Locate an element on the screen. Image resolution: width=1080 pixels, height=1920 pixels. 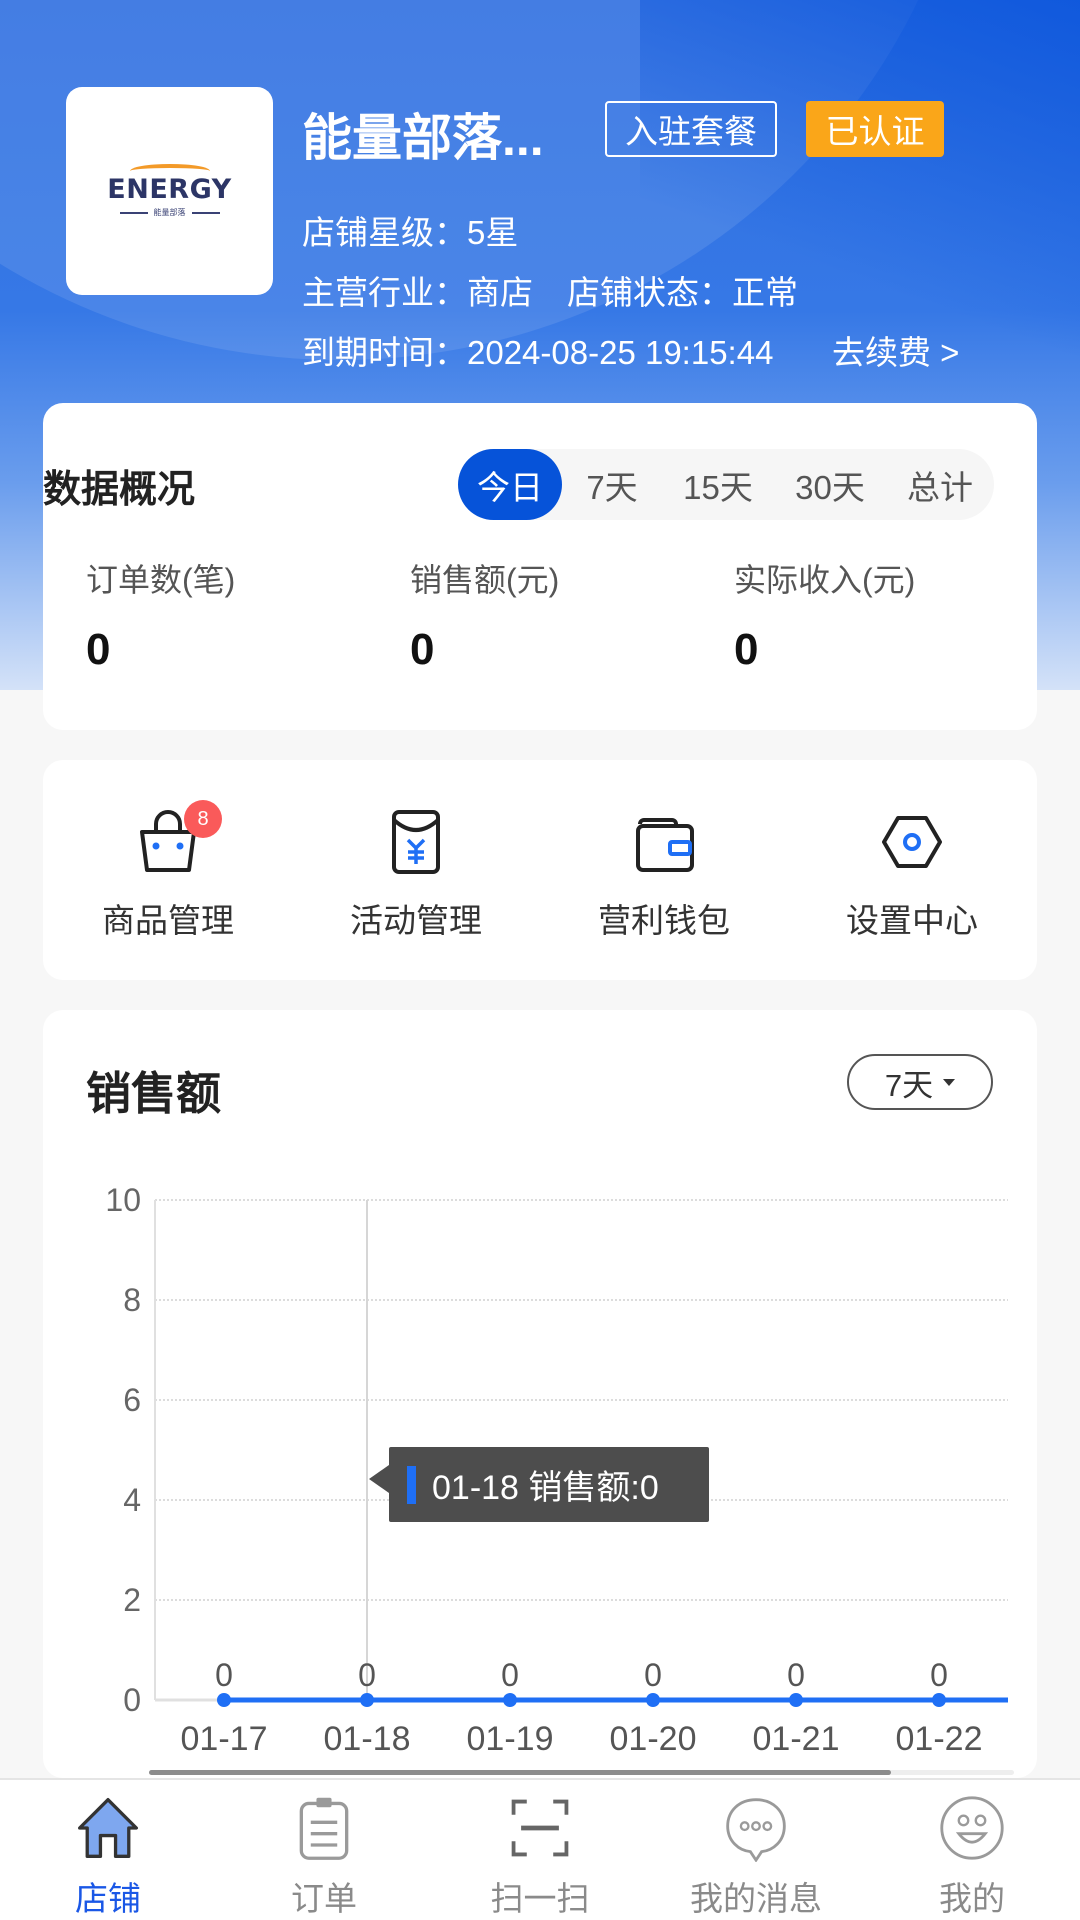
chart-range-dropdown: 7天 is located at coordinates (920, 1082).